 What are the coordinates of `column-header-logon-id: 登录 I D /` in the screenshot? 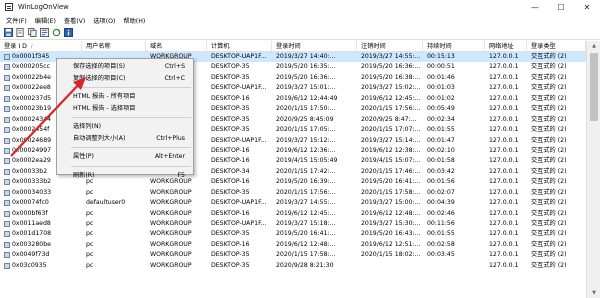 It's located at (41, 46).